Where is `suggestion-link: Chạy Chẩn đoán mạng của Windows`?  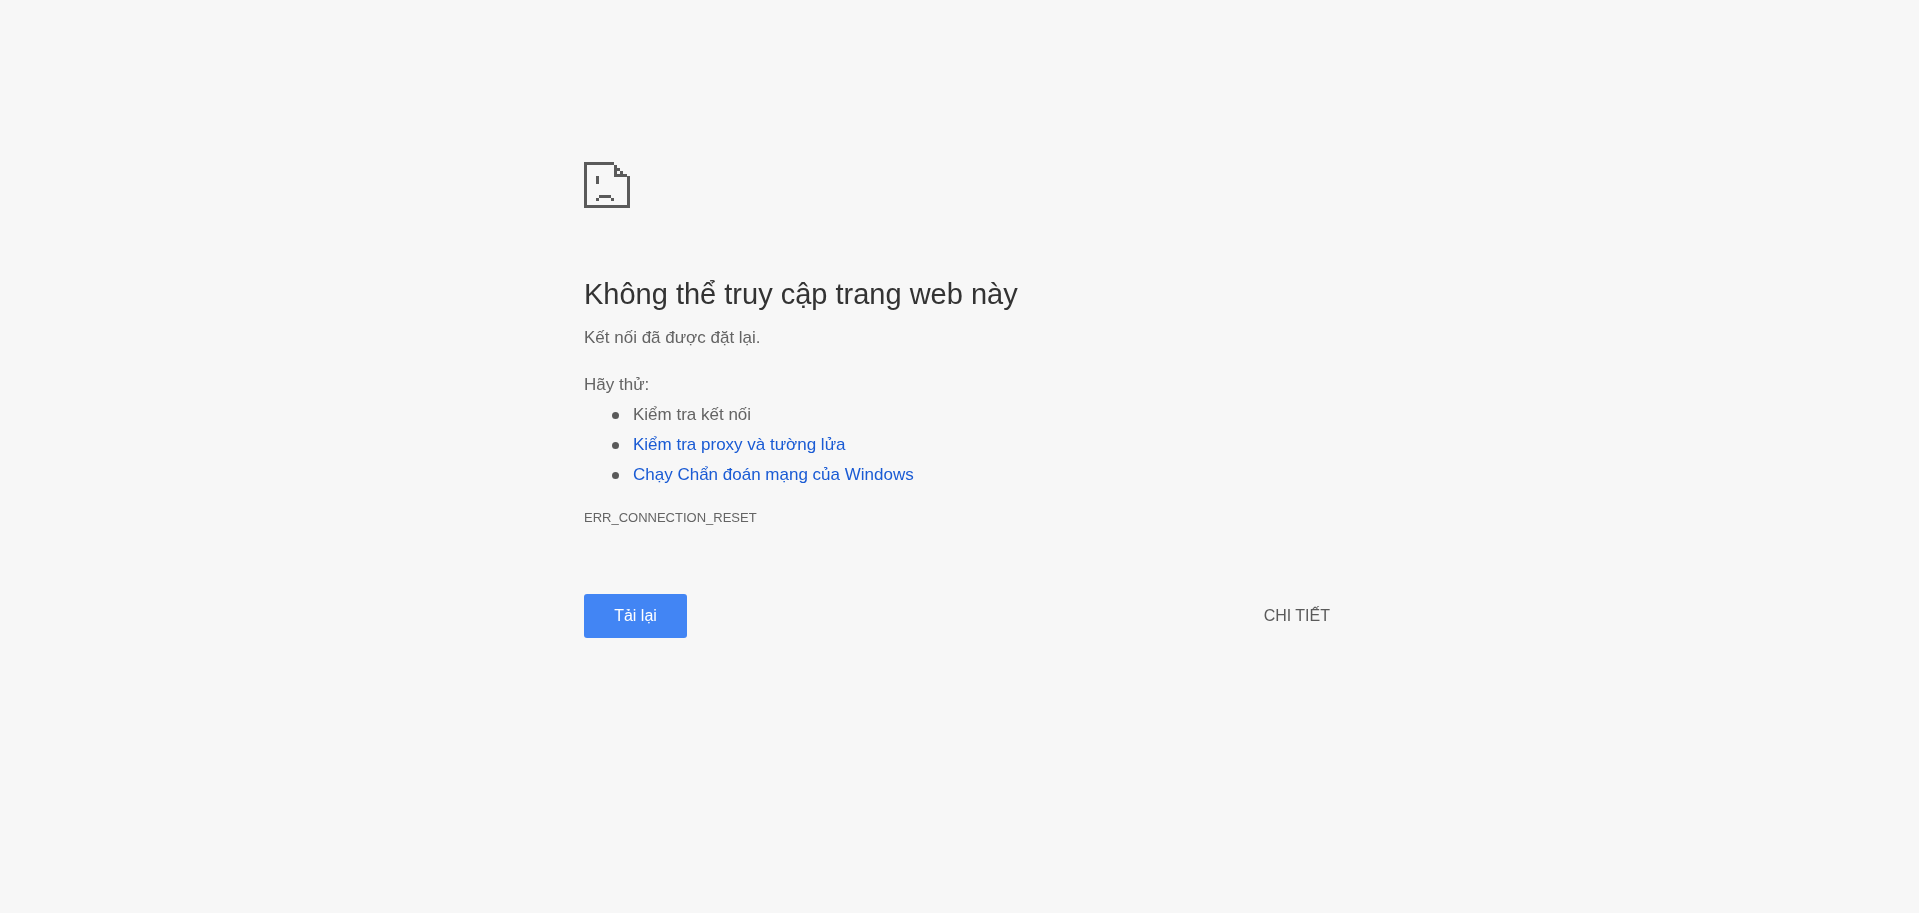 suggestion-link: Chạy Chẩn đoán mạng của Windows is located at coordinates (773, 475).